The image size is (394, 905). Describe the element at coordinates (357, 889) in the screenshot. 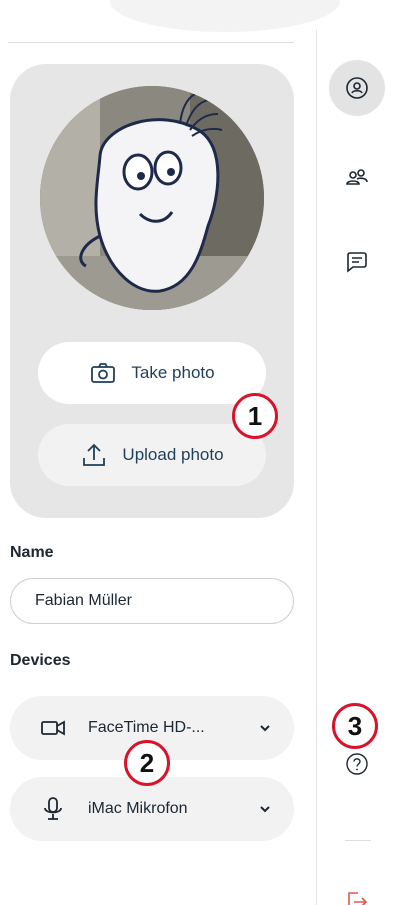

I see `nav-leave-button` at that location.